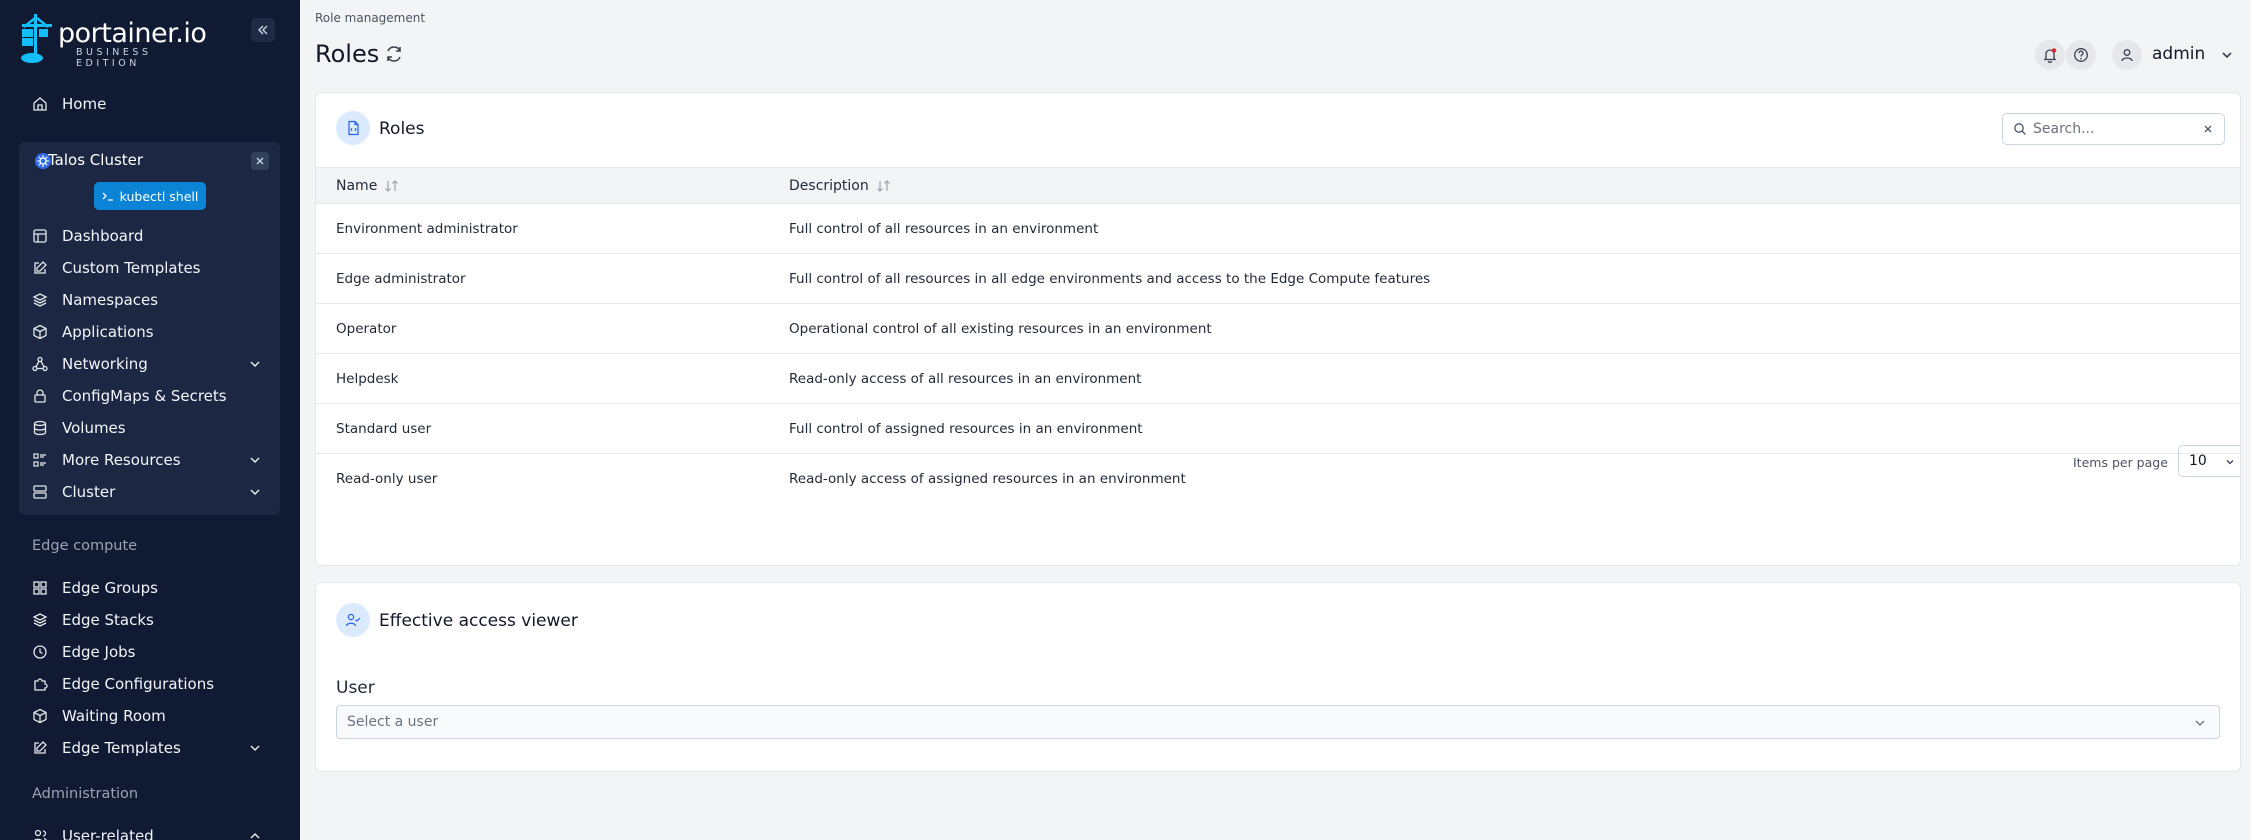 The width and height of the screenshot is (2251, 840). What do you see at coordinates (393, 722) in the screenshot?
I see `user-select-placeholder: Select a user` at bounding box center [393, 722].